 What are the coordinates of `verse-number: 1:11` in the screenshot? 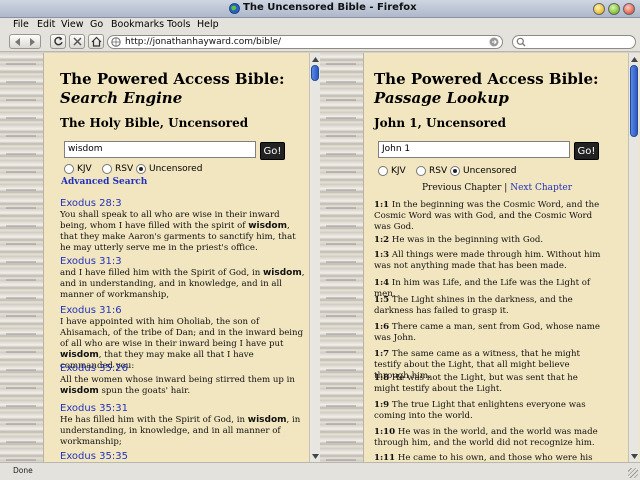 It's located at (385, 457).